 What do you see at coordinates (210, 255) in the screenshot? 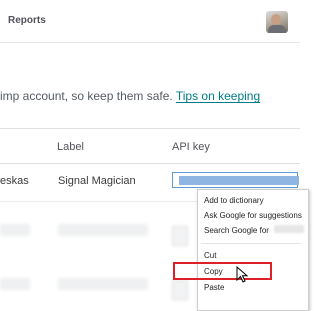
I see `menu-item-cut: Cut` at bounding box center [210, 255].